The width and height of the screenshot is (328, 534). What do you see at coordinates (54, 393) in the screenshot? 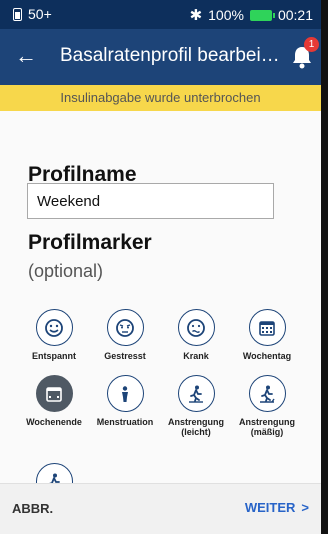
I see `calendar-weekend-icon` at bounding box center [54, 393].